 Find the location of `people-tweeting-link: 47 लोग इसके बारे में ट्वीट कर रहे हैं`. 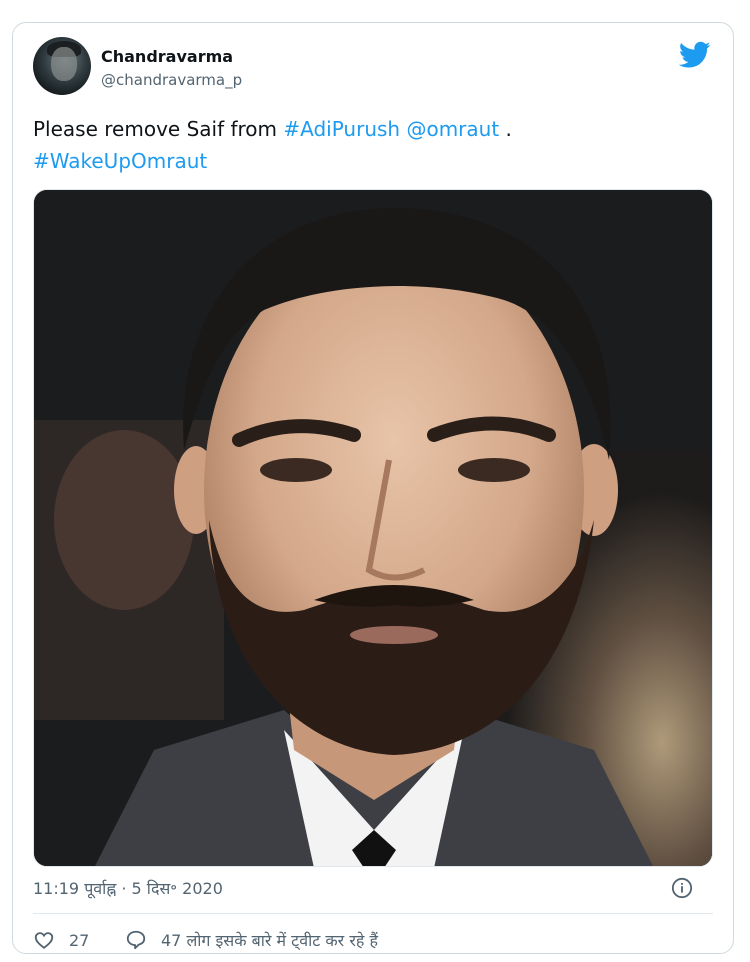

people-tweeting-link: 47 लोग इसके बारे में ट्वीट कर रहे हैं is located at coordinates (251, 940).